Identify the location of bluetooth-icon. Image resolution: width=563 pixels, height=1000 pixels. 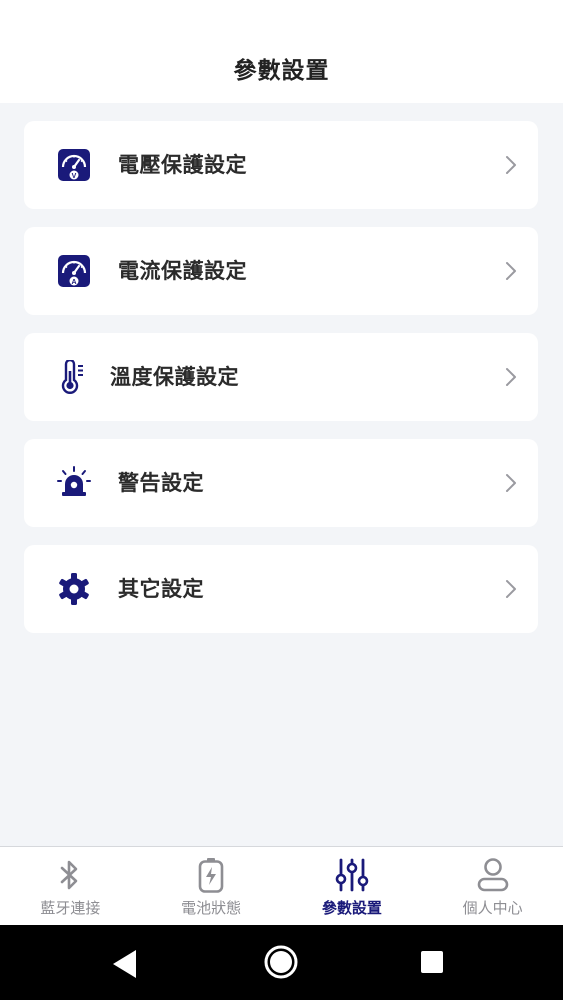
(70, 875).